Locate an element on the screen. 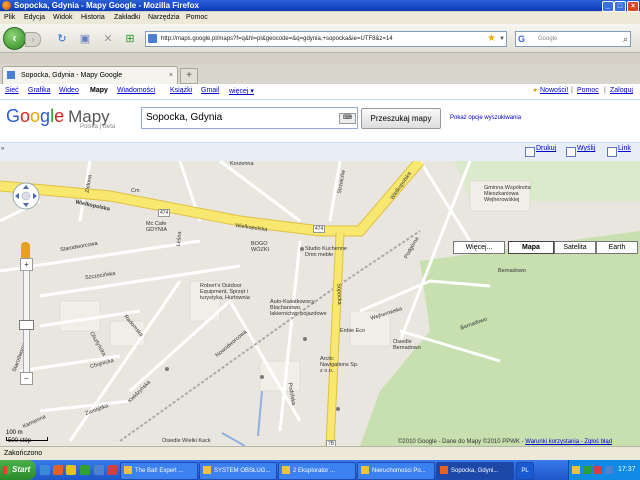  menu-file: Plik is located at coordinates (9, 18).